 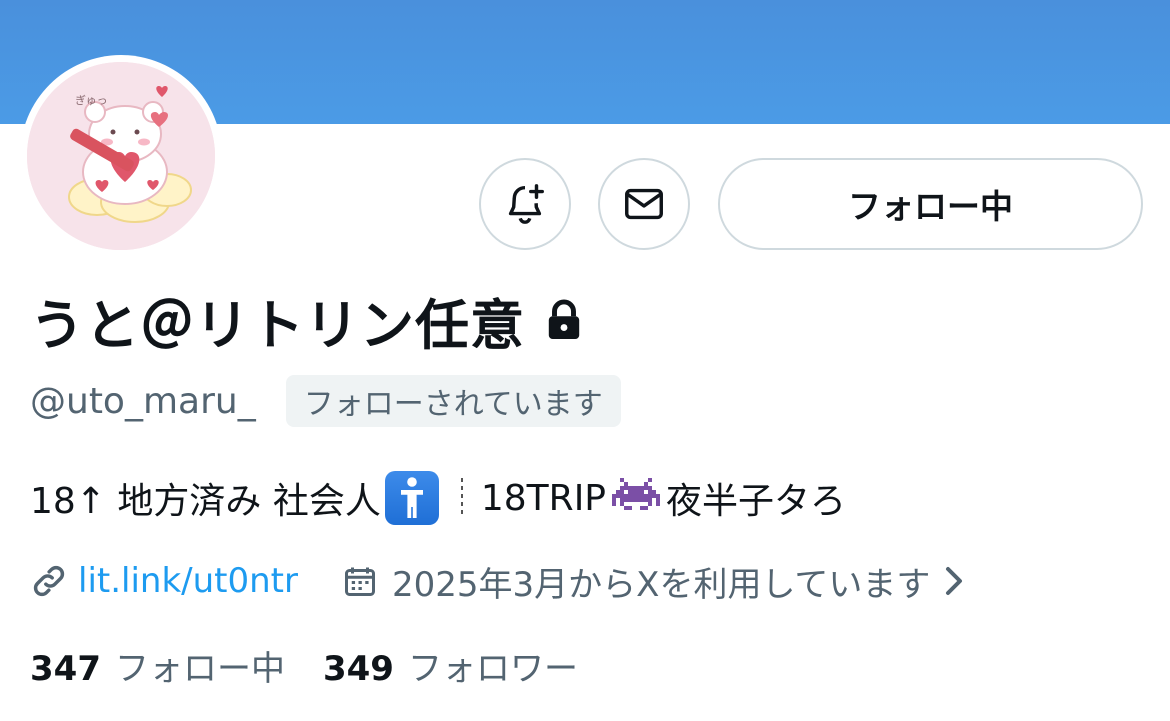 What do you see at coordinates (199, 668) in the screenshot?
I see `following-label: フォロー中` at bounding box center [199, 668].